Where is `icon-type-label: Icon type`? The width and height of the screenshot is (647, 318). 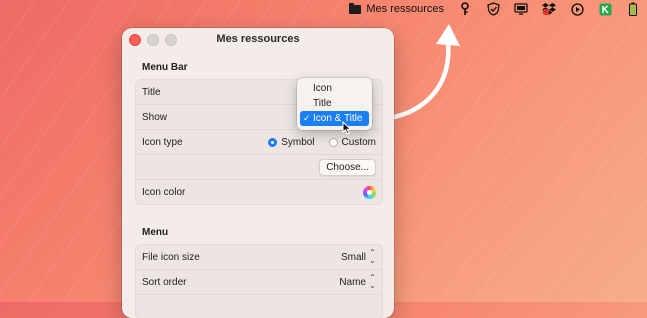
icon-type-label: Icon type is located at coordinates (162, 142).